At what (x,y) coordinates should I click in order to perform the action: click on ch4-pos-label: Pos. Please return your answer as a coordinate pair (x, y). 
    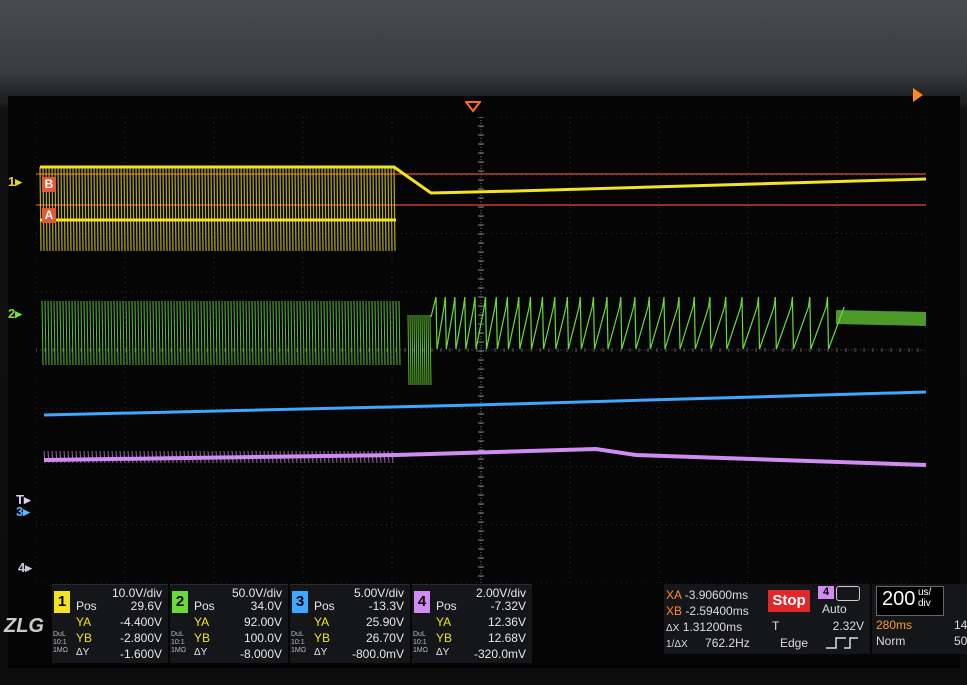
    Looking at the image, I should click on (446, 606).